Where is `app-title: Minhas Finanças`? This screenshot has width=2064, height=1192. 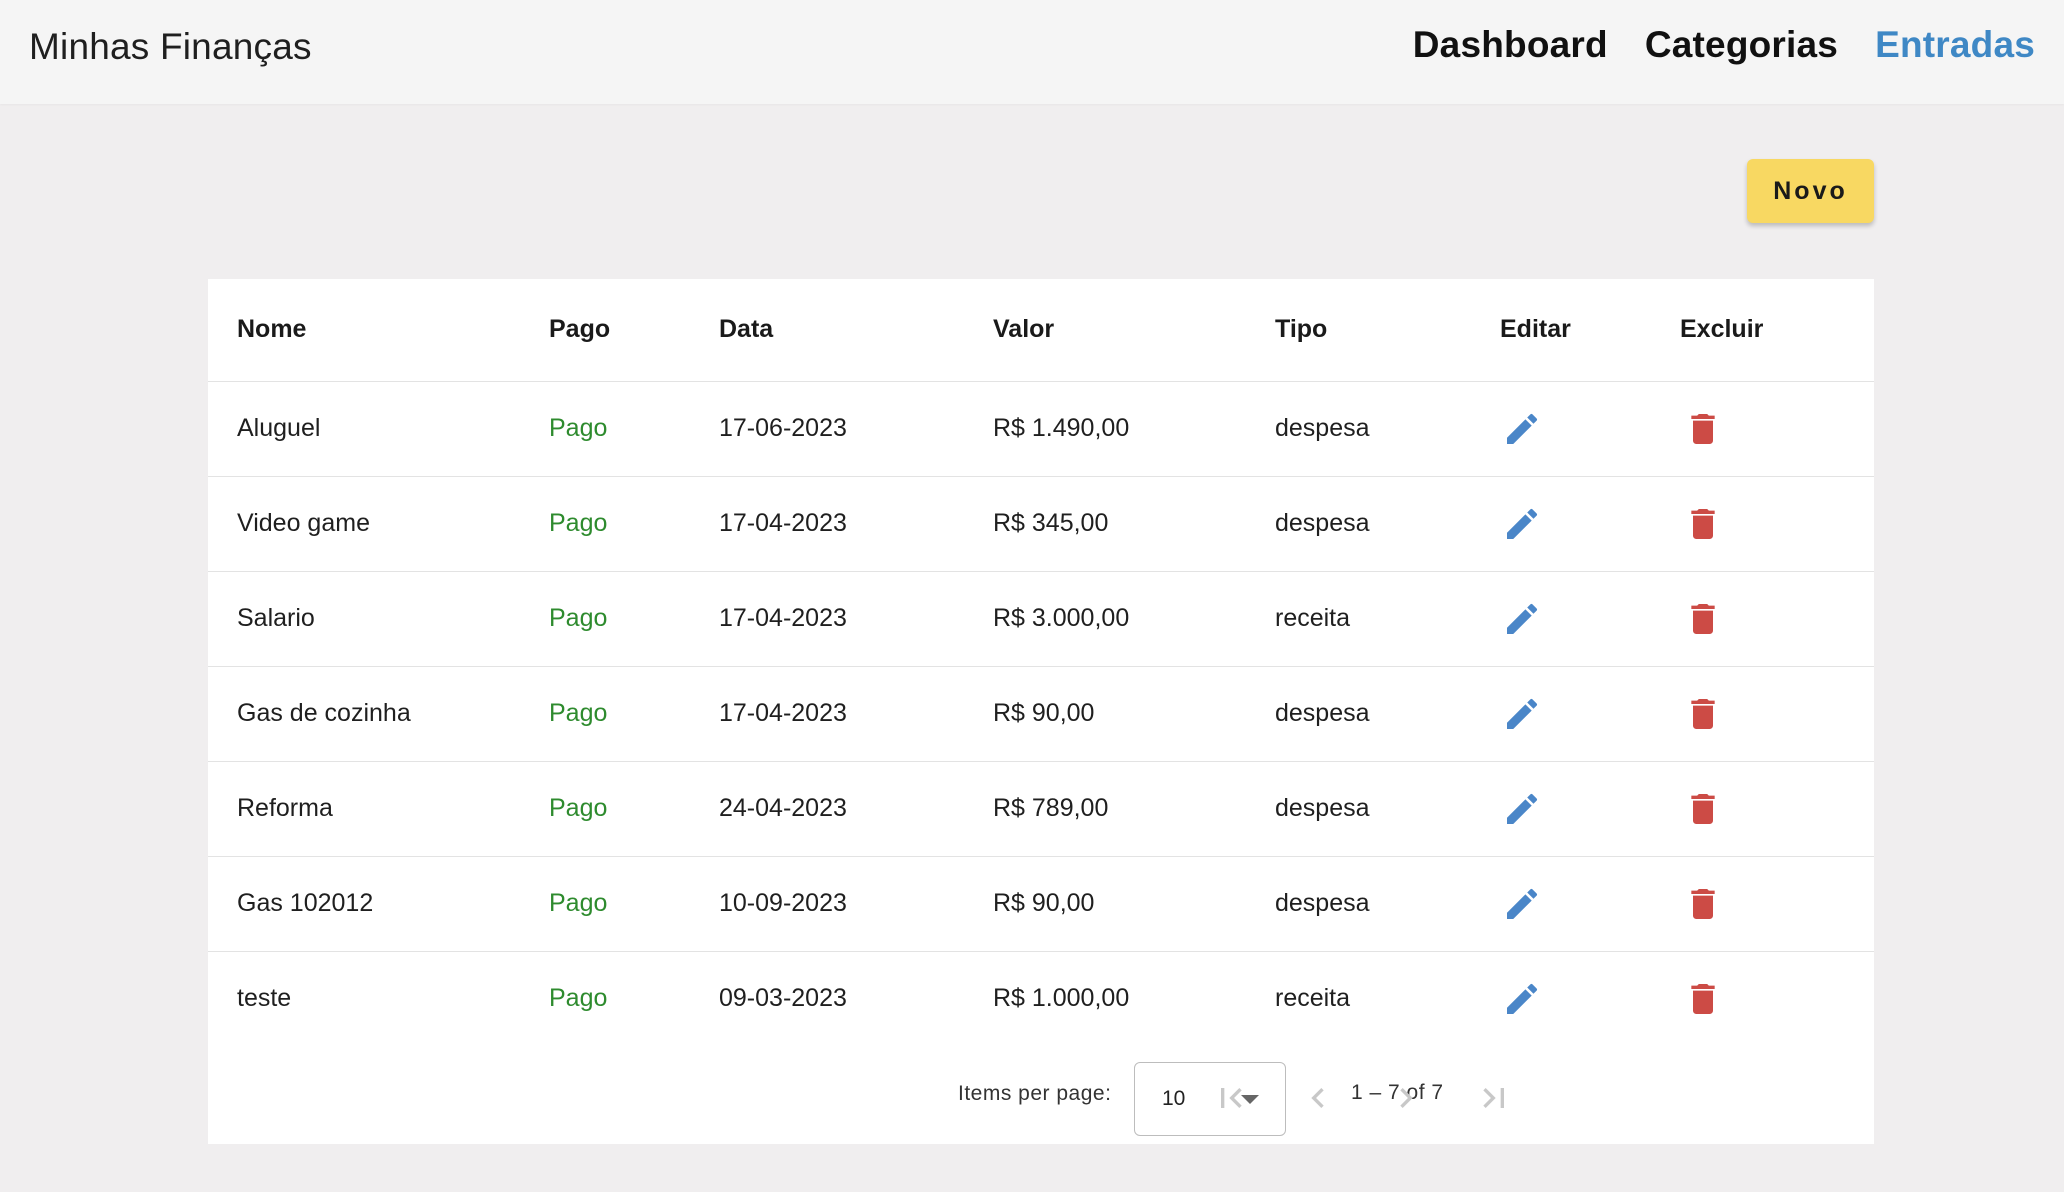 app-title: Minhas Finanças is located at coordinates (170, 46).